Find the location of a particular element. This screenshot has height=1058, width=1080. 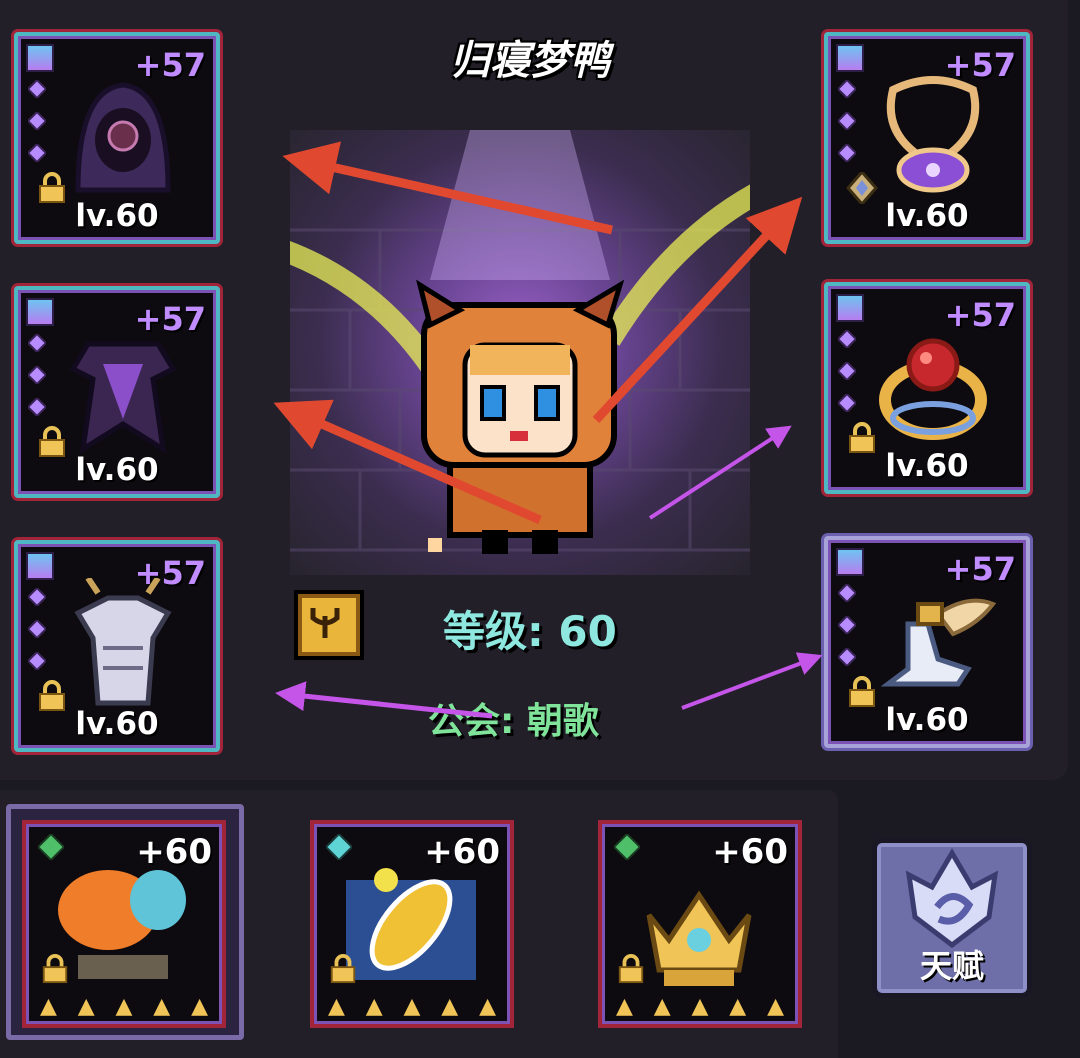

character-name: 归寝梦鸭 is located at coordinates (530, 61).